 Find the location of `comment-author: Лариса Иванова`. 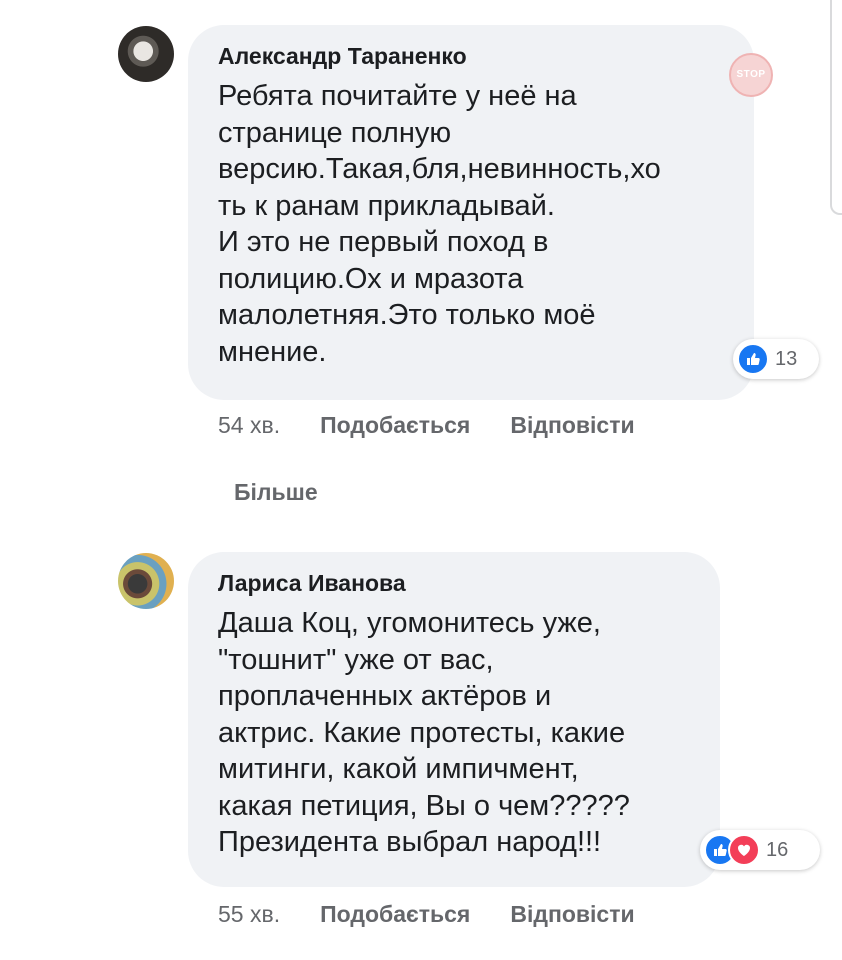

comment-author: Лариса Иванова is located at coordinates (454, 583).